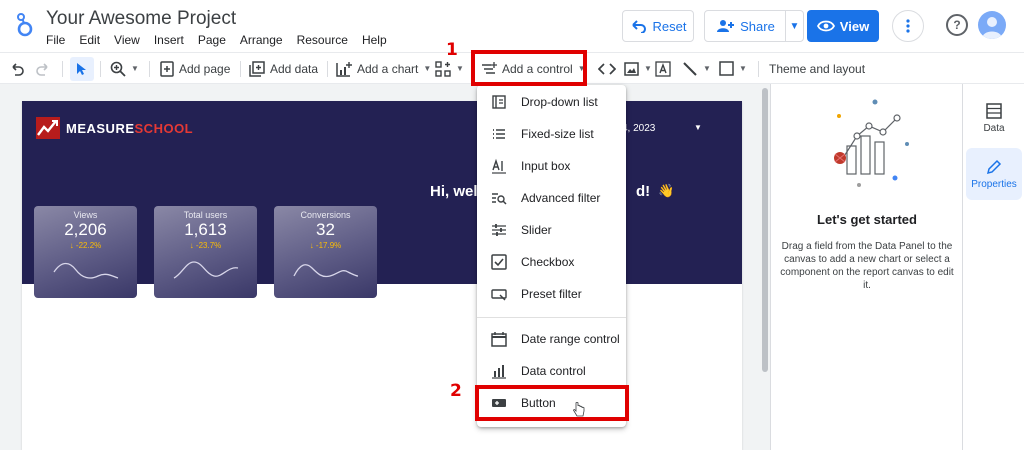 Image resolution: width=1024 pixels, height=450 pixels. I want to click on menu-item-preset-filter: Preset filter, so click(551, 294).